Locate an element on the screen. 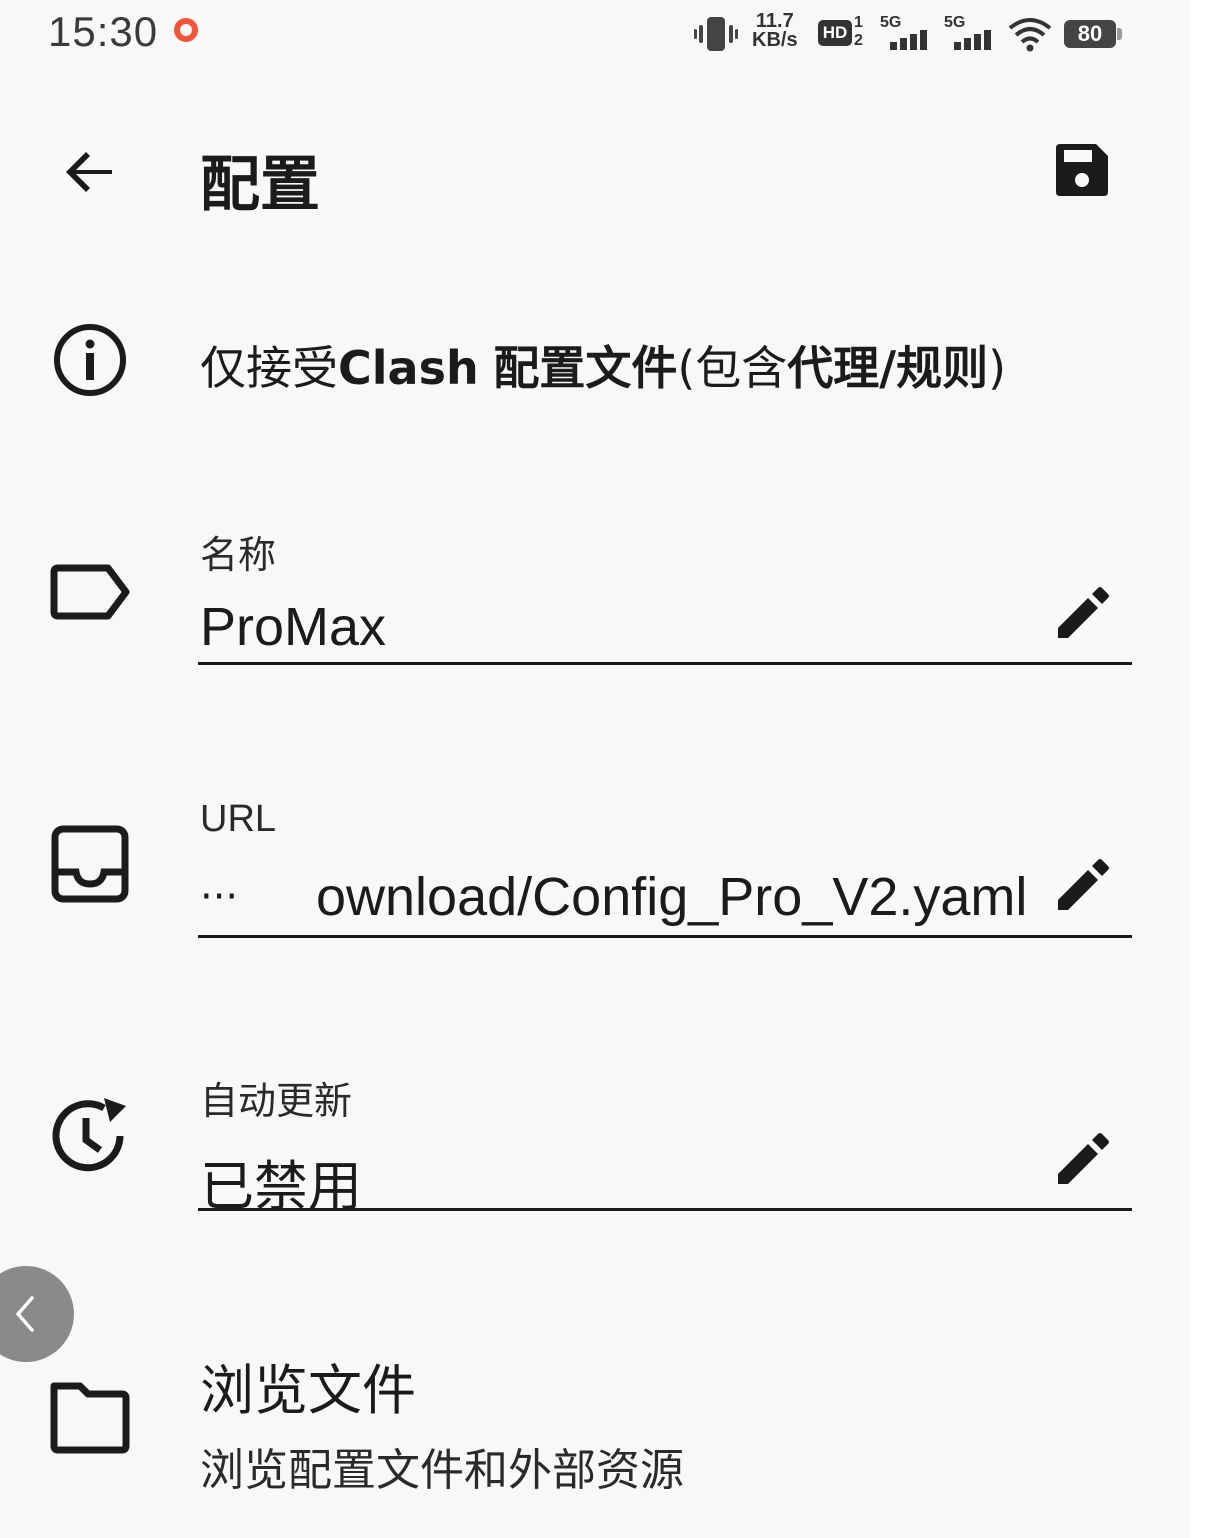 The height and width of the screenshot is (1538, 1222). auto-update-field-label: 自动更新 is located at coordinates (276, 1101).